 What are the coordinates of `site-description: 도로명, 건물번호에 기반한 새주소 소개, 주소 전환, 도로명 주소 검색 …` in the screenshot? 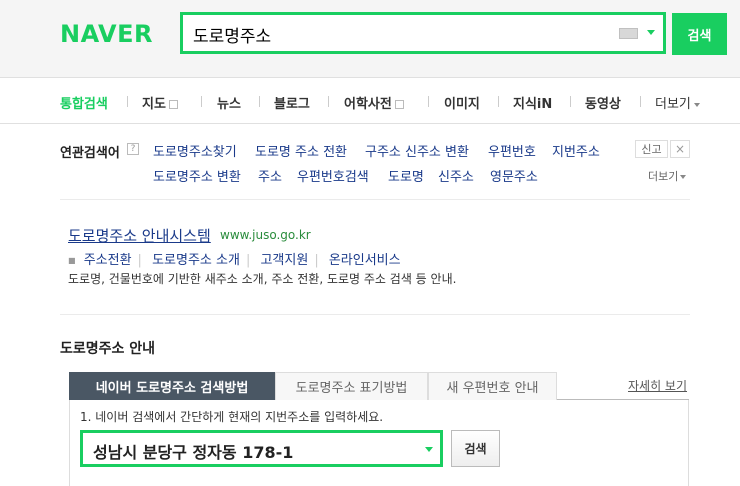 It's located at (262, 279).